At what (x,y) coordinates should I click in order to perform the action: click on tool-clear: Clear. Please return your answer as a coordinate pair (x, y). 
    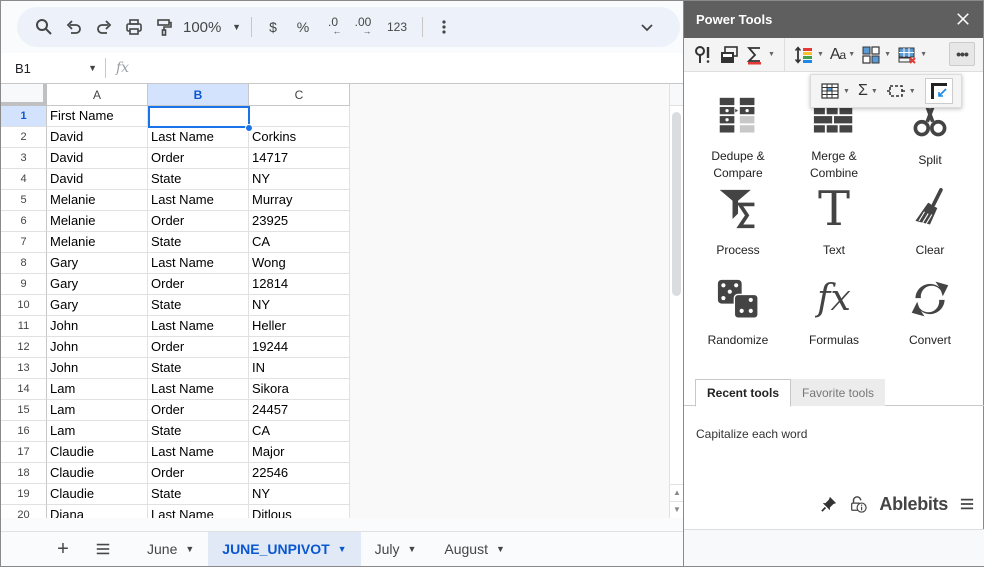
    Looking at the image, I should click on (930, 227).